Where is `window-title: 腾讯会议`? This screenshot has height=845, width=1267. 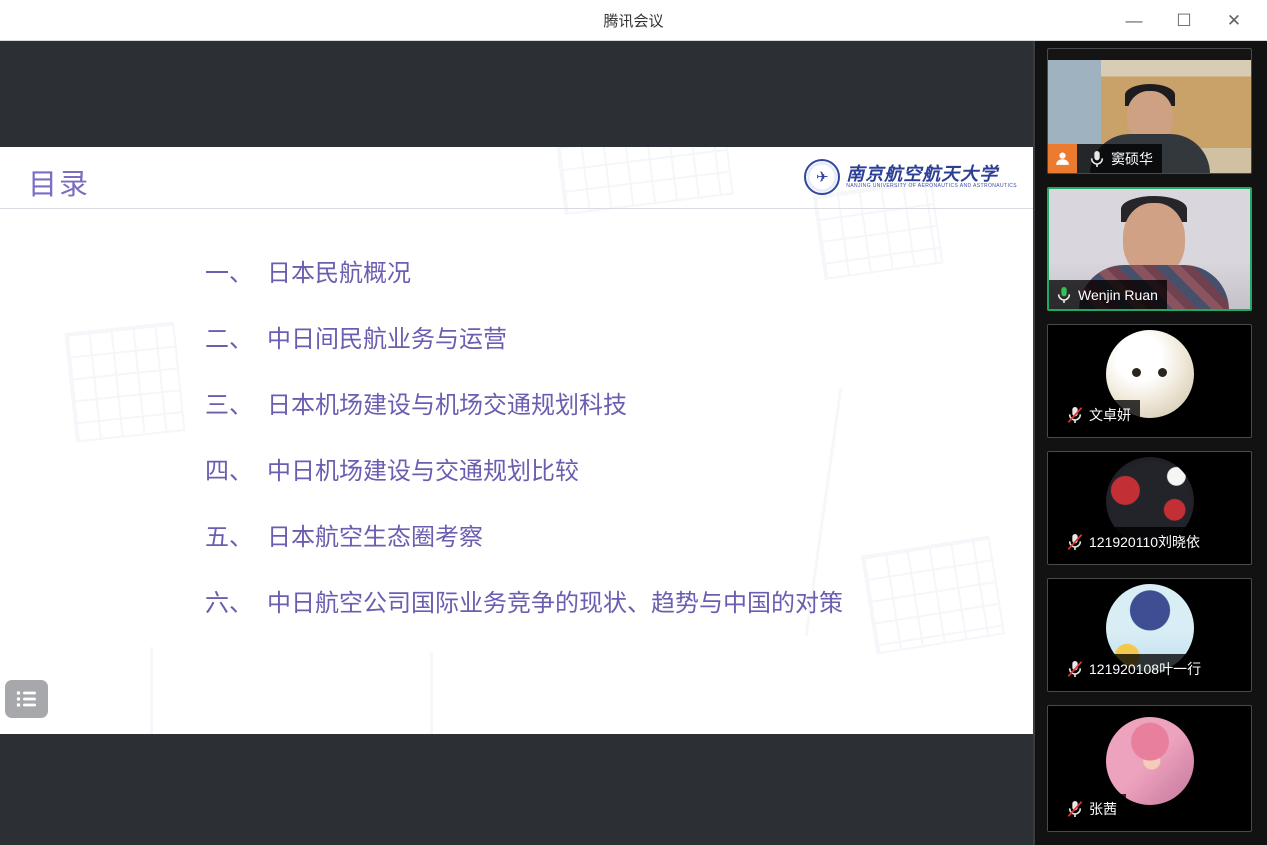 window-title: 腾讯会议 is located at coordinates (633, 21).